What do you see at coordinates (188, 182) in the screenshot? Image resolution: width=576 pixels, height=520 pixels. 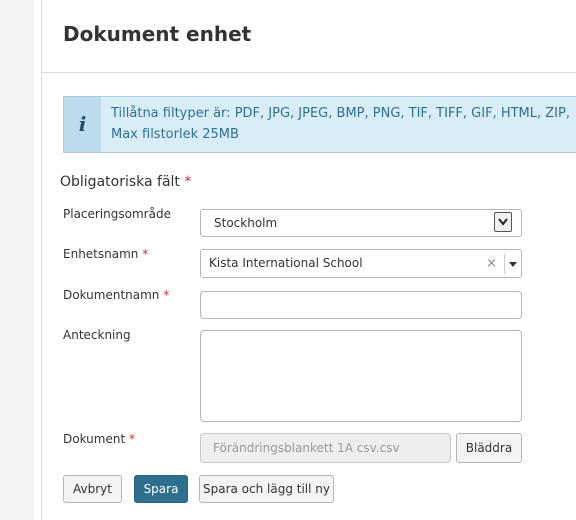 I see `required-marker: *` at bounding box center [188, 182].